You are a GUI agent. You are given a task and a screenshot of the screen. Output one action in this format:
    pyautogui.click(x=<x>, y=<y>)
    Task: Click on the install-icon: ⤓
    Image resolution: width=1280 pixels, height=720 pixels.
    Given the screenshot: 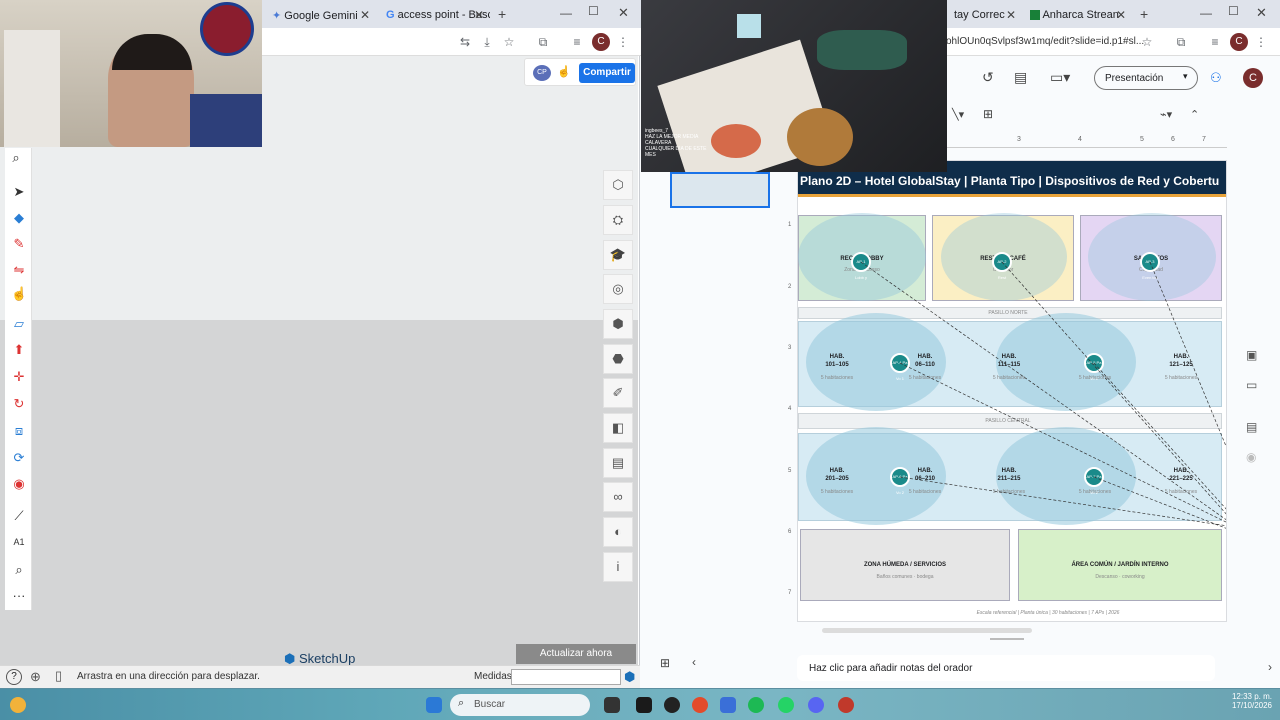 What is the action you would take?
    pyautogui.click(x=487, y=42)
    